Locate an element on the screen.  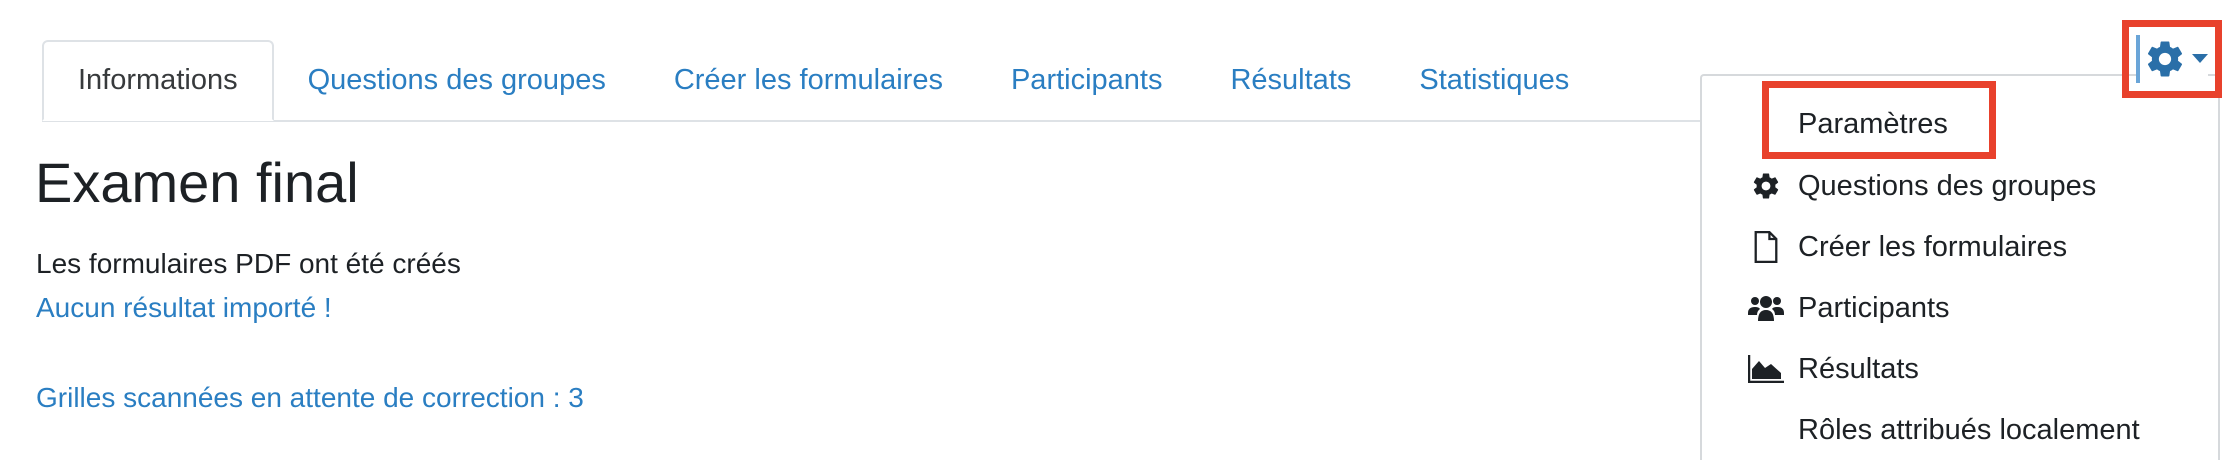
area-chart-icon is located at coordinates (1766, 369).